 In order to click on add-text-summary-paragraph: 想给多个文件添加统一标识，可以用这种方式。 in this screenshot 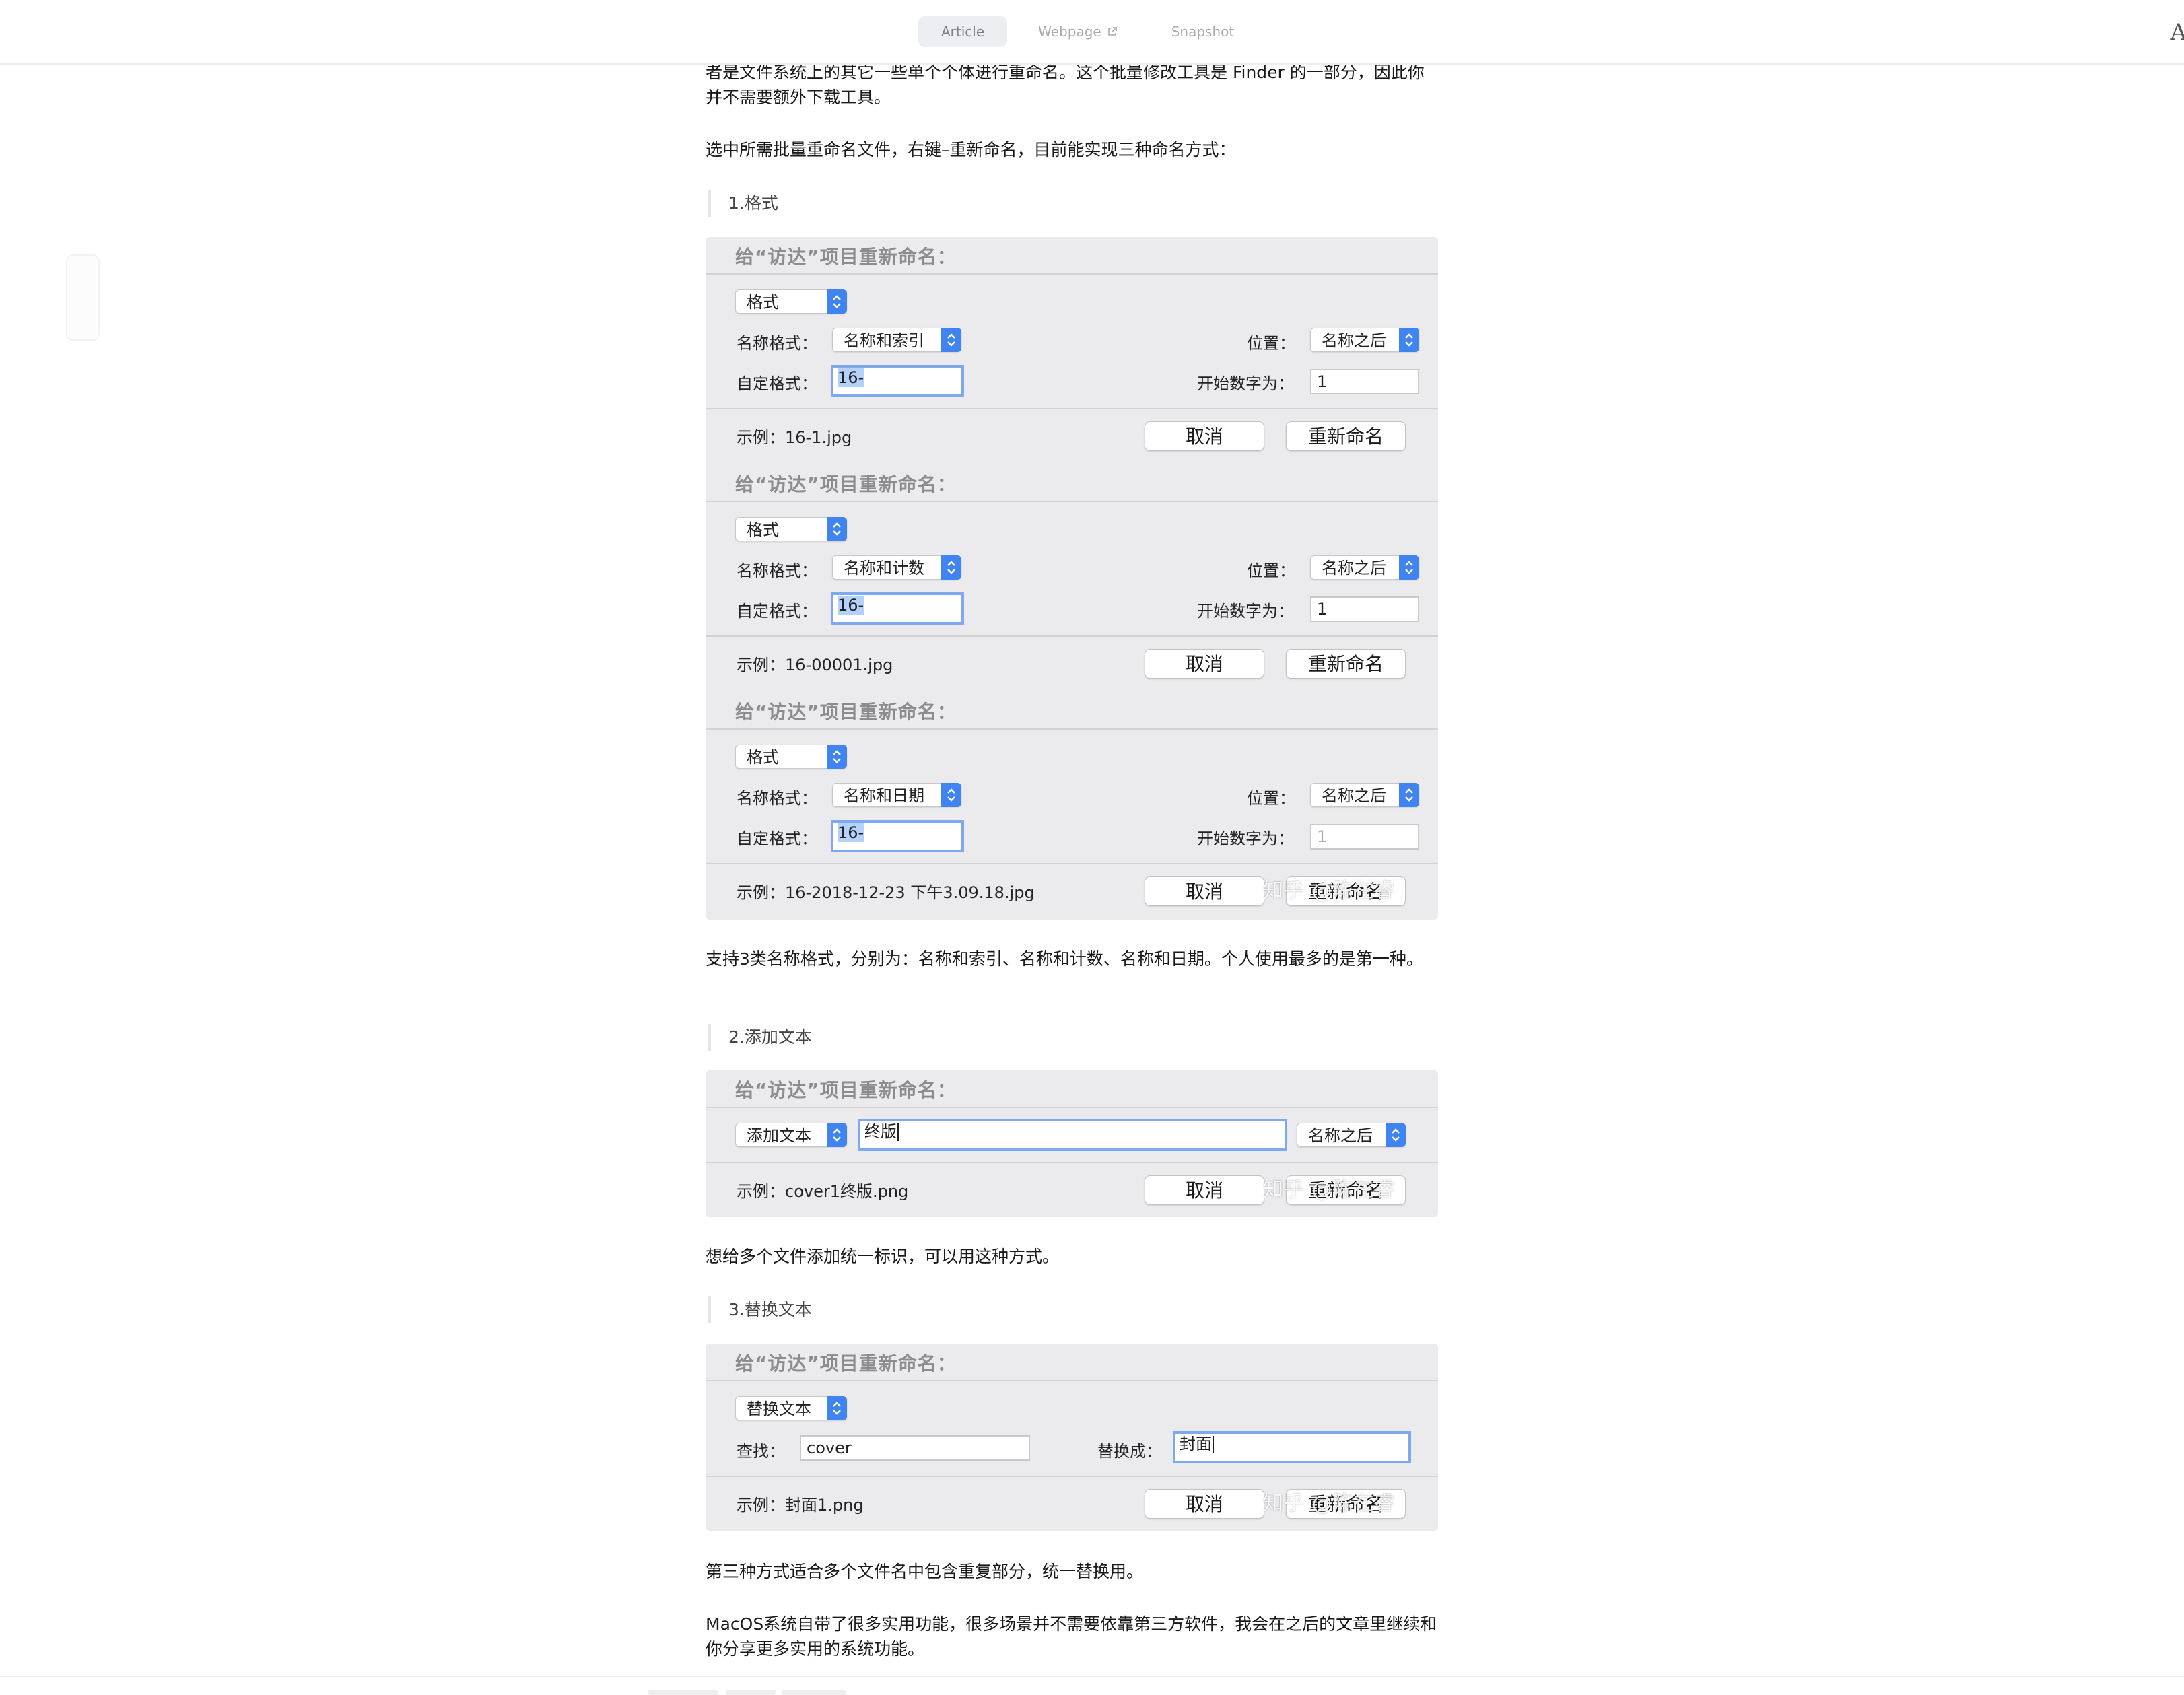, I will do `click(883, 1256)`.